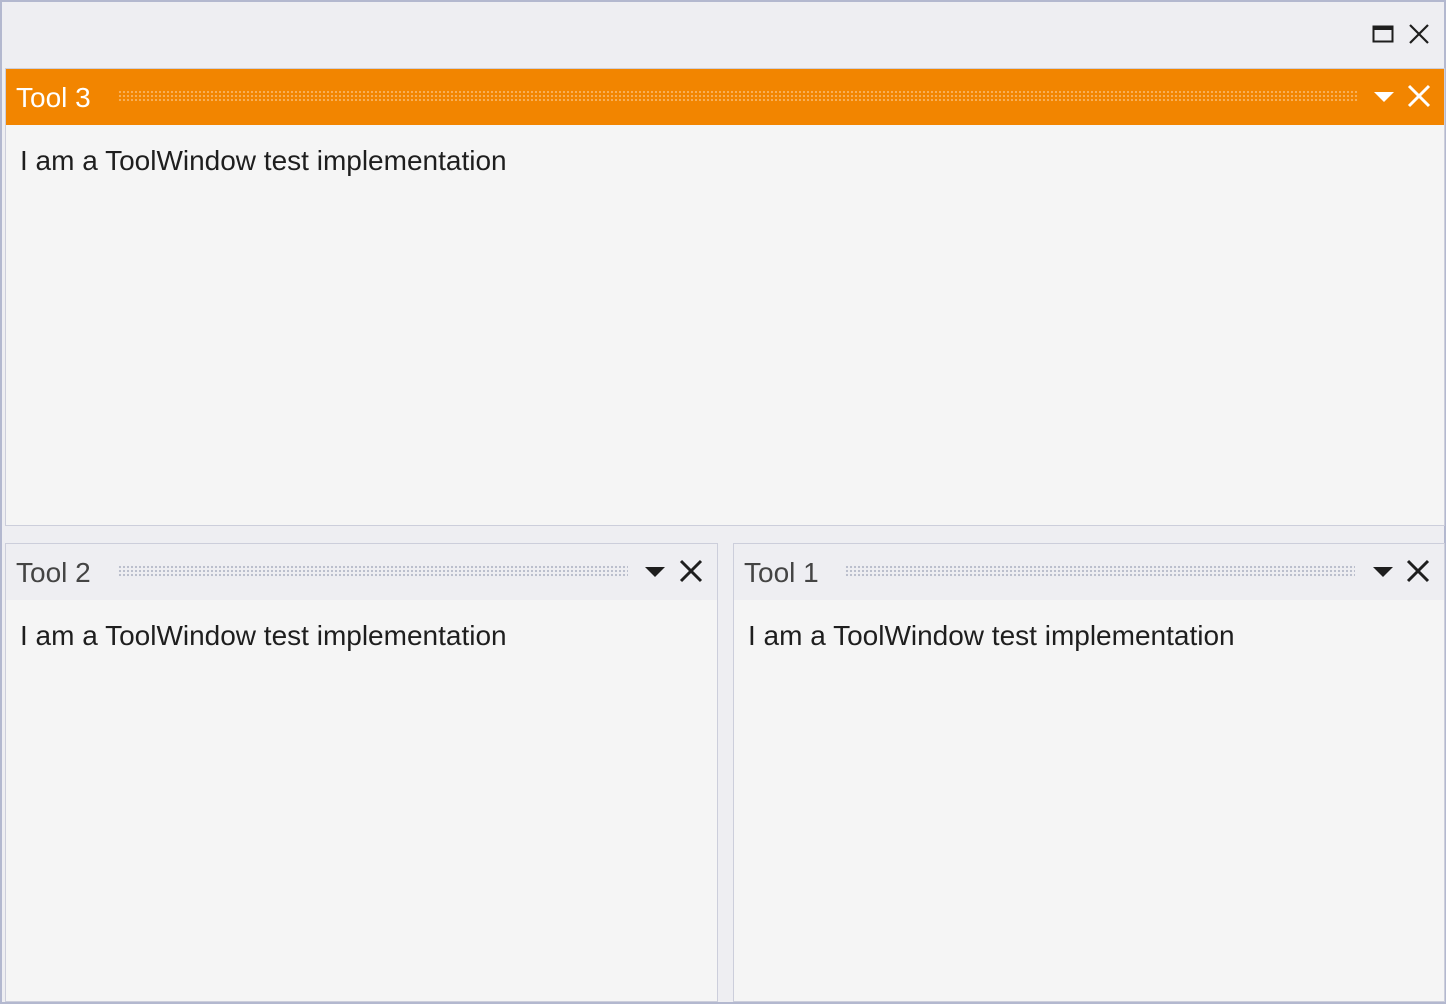  I want to click on window-titlebar, so click(723, 33).